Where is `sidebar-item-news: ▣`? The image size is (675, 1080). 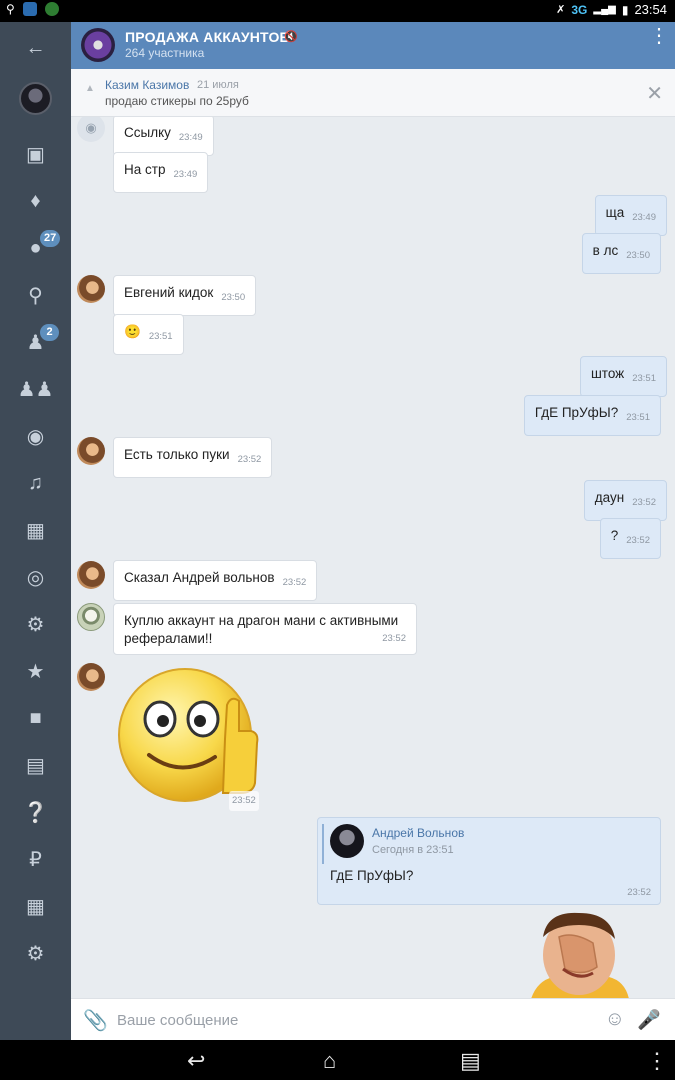
sidebar-item-news: ▣ is located at coordinates (35, 154).